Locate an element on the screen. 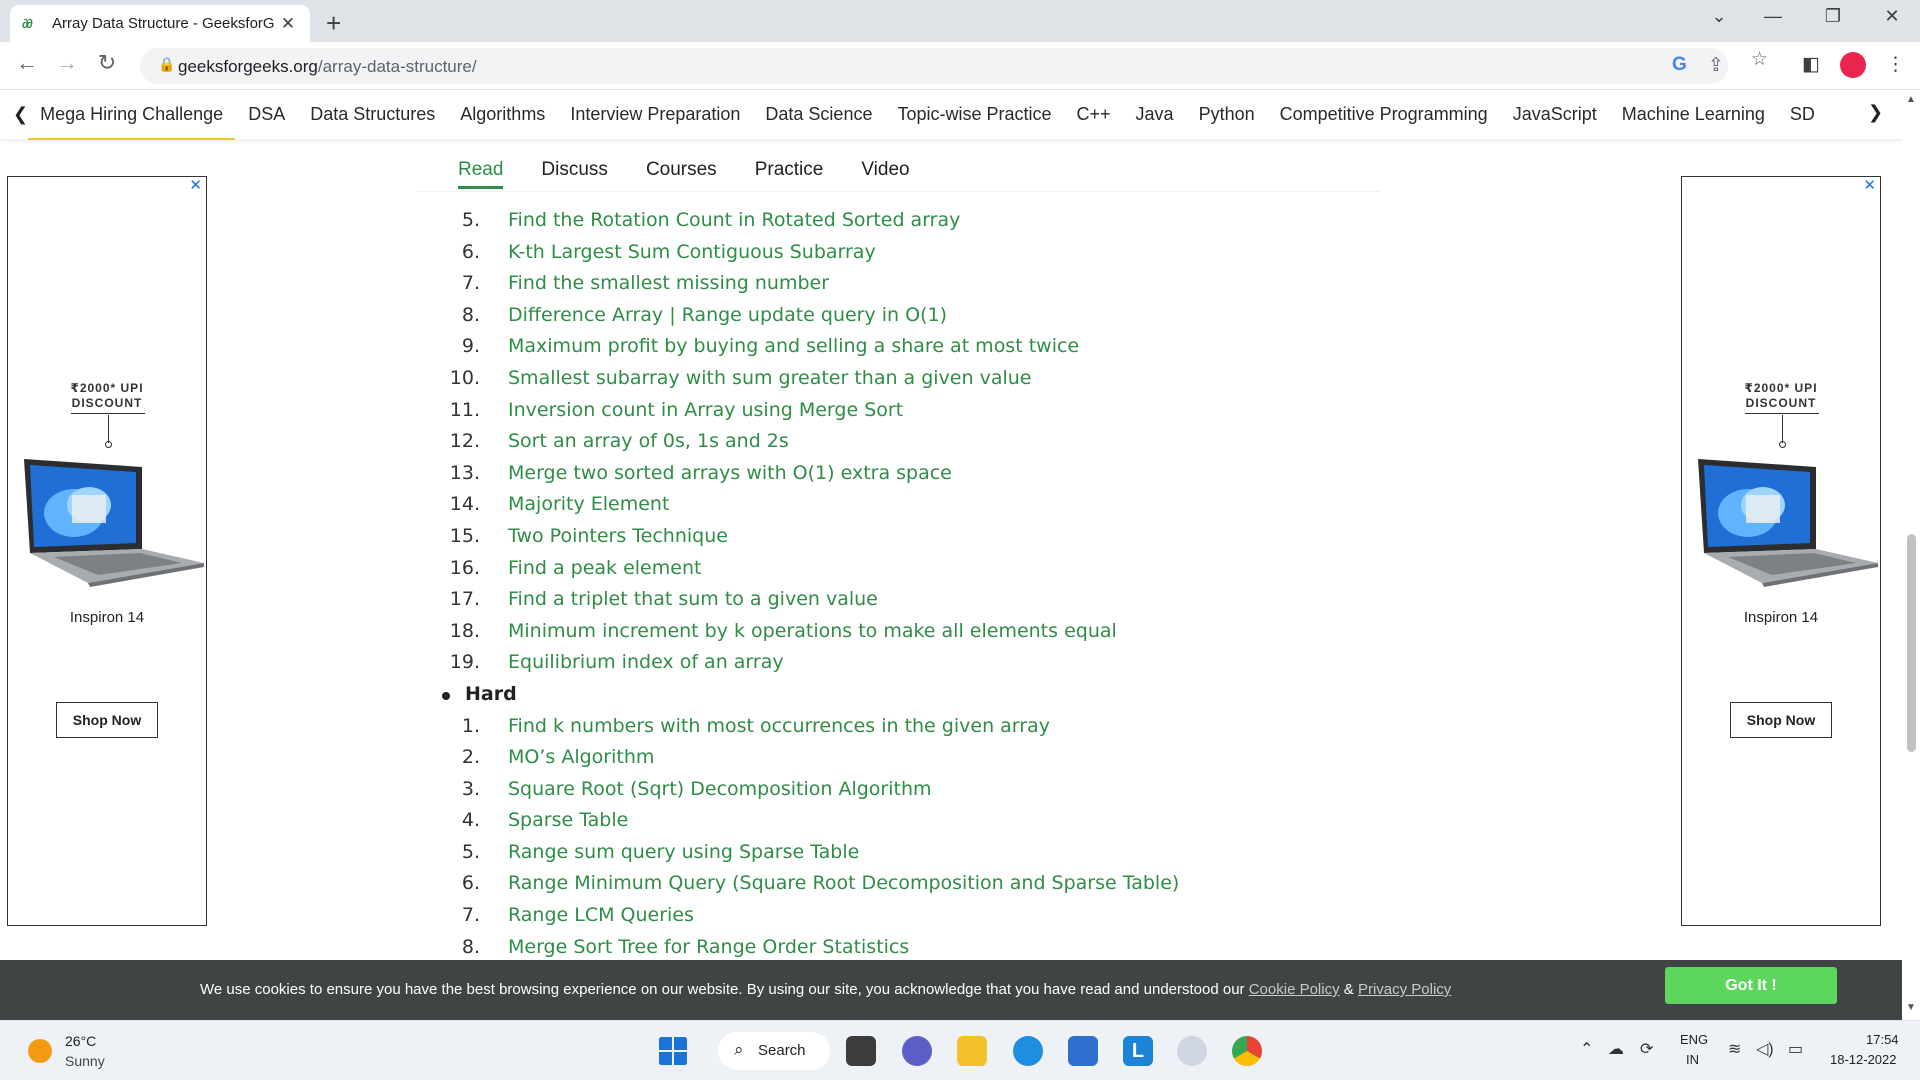  google-lens-icon: G is located at coordinates (1679, 65).